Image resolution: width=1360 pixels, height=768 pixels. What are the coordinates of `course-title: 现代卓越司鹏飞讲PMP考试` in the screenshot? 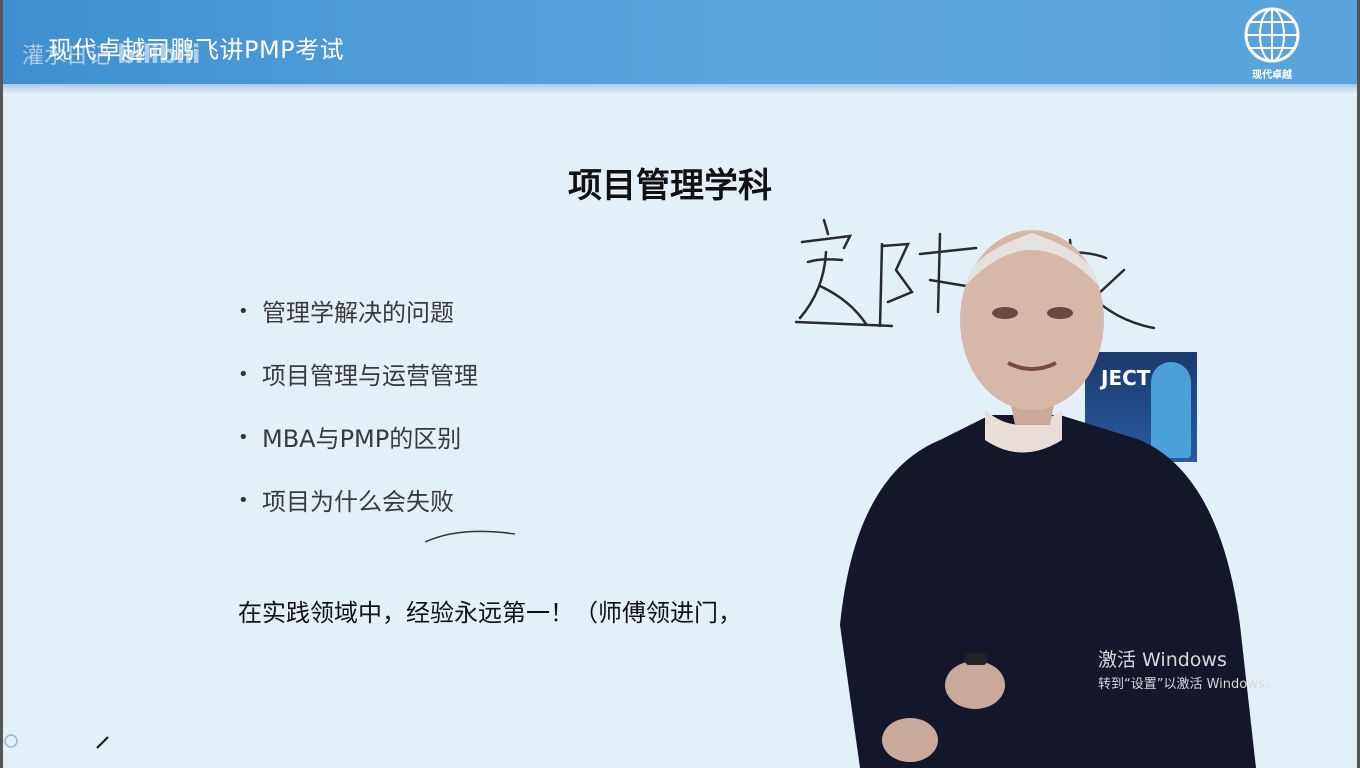 It's located at (196, 50).